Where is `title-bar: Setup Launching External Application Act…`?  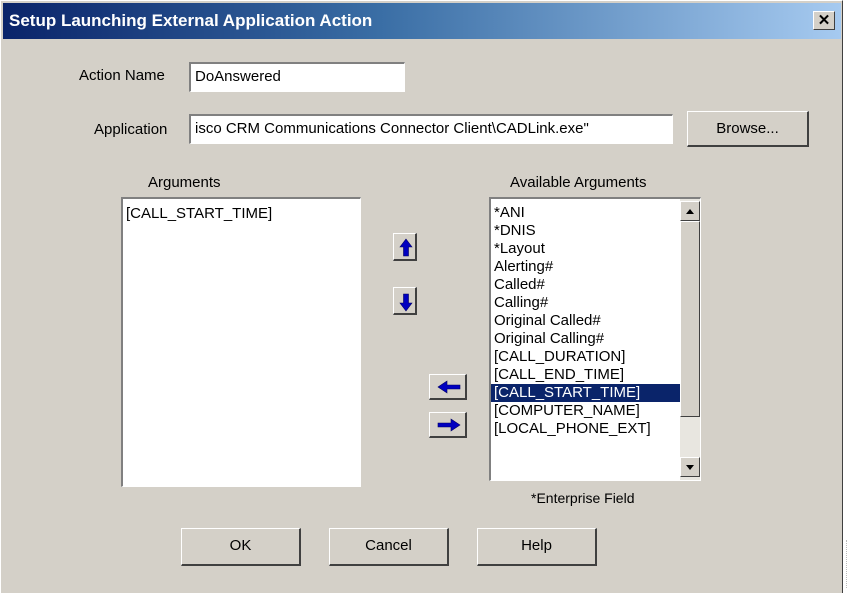
title-bar: Setup Launching External Application Act… is located at coordinates (422, 21).